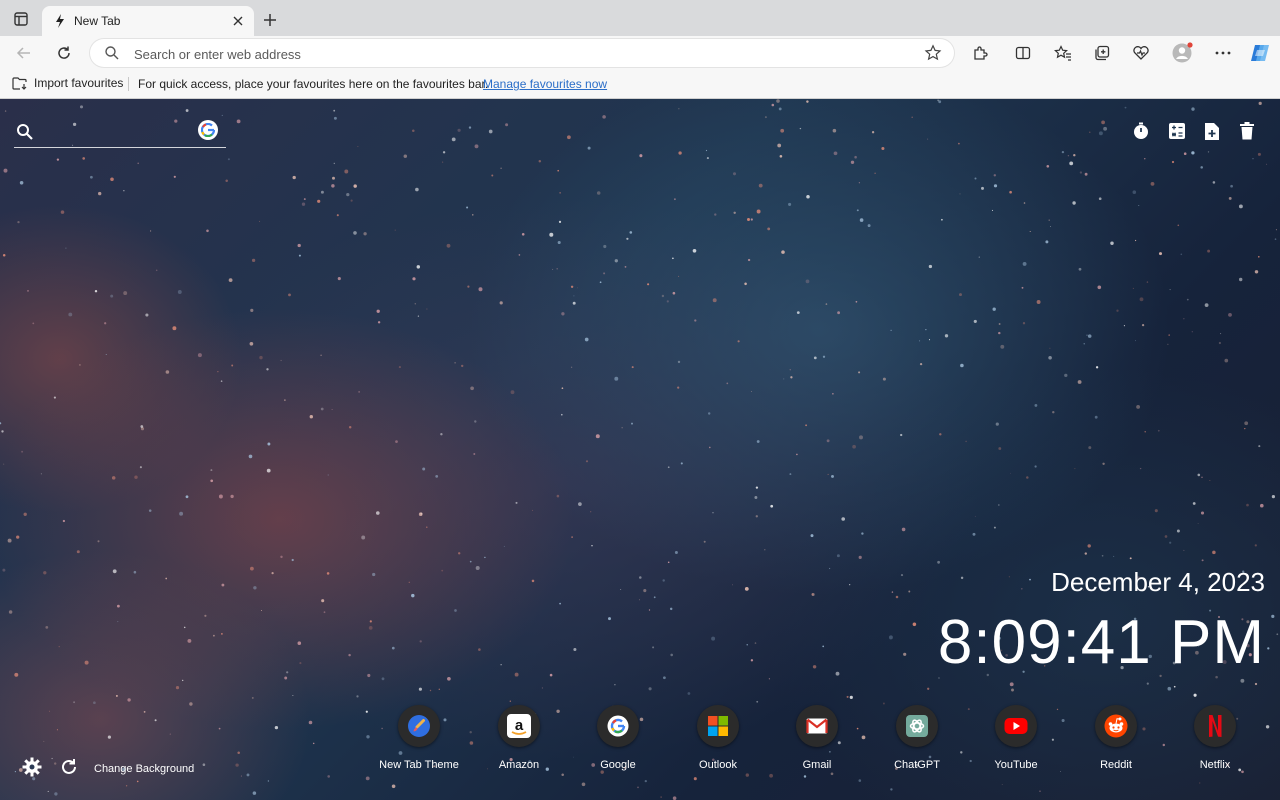 The width and height of the screenshot is (1280, 800). I want to click on tab-strip: New Tab, so click(640, 18).